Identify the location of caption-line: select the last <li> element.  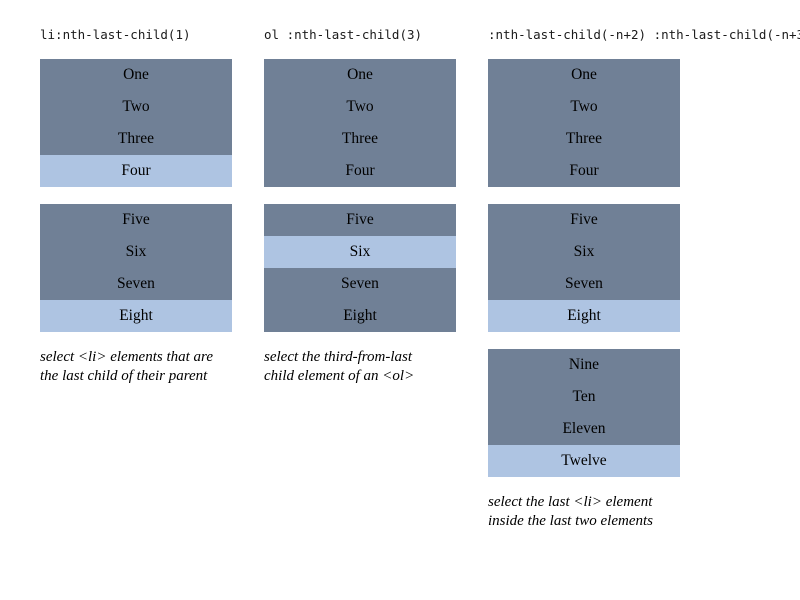
(570, 502).